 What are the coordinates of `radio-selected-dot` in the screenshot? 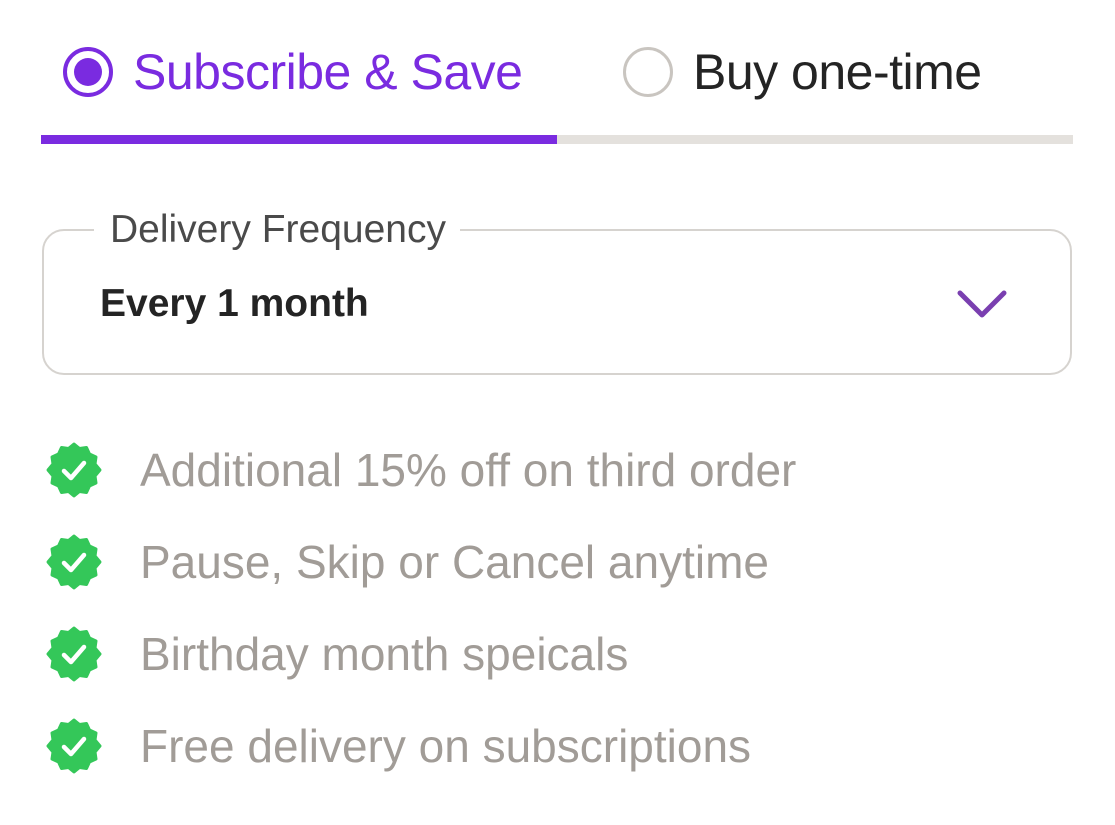 It's located at (88, 71).